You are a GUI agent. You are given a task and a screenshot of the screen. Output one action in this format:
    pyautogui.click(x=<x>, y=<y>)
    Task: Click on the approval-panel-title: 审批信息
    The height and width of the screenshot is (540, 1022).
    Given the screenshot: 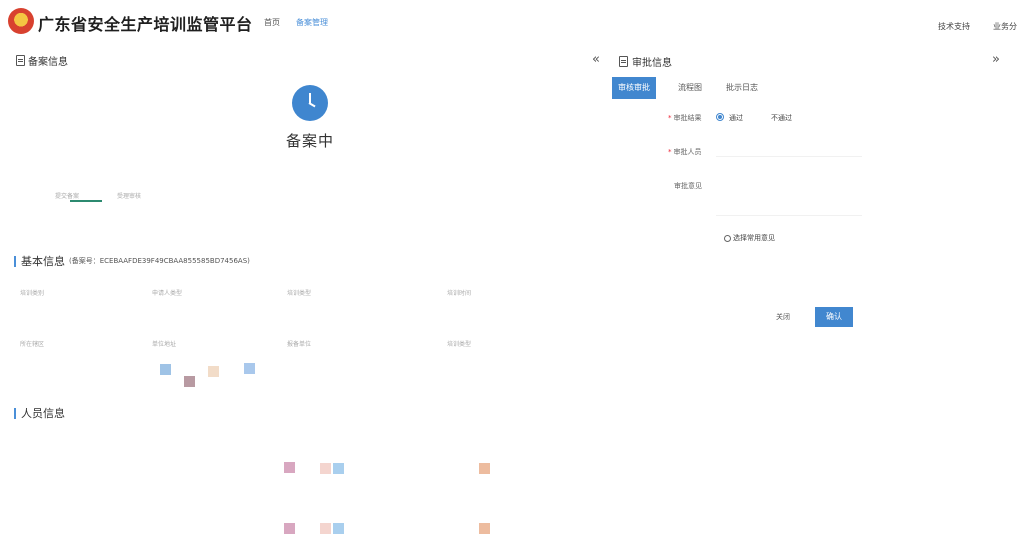 What is the action you would take?
    pyautogui.click(x=652, y=63)
    